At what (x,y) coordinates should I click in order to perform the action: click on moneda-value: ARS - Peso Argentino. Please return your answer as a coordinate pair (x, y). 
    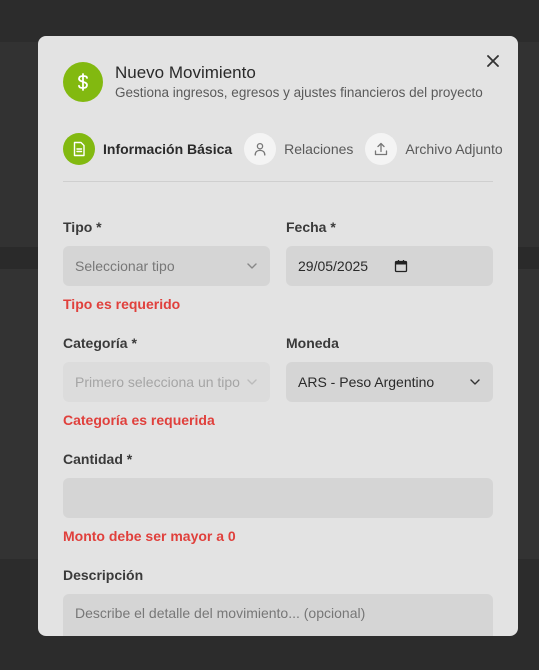
    Looking at the image, I should click on (366, 382).